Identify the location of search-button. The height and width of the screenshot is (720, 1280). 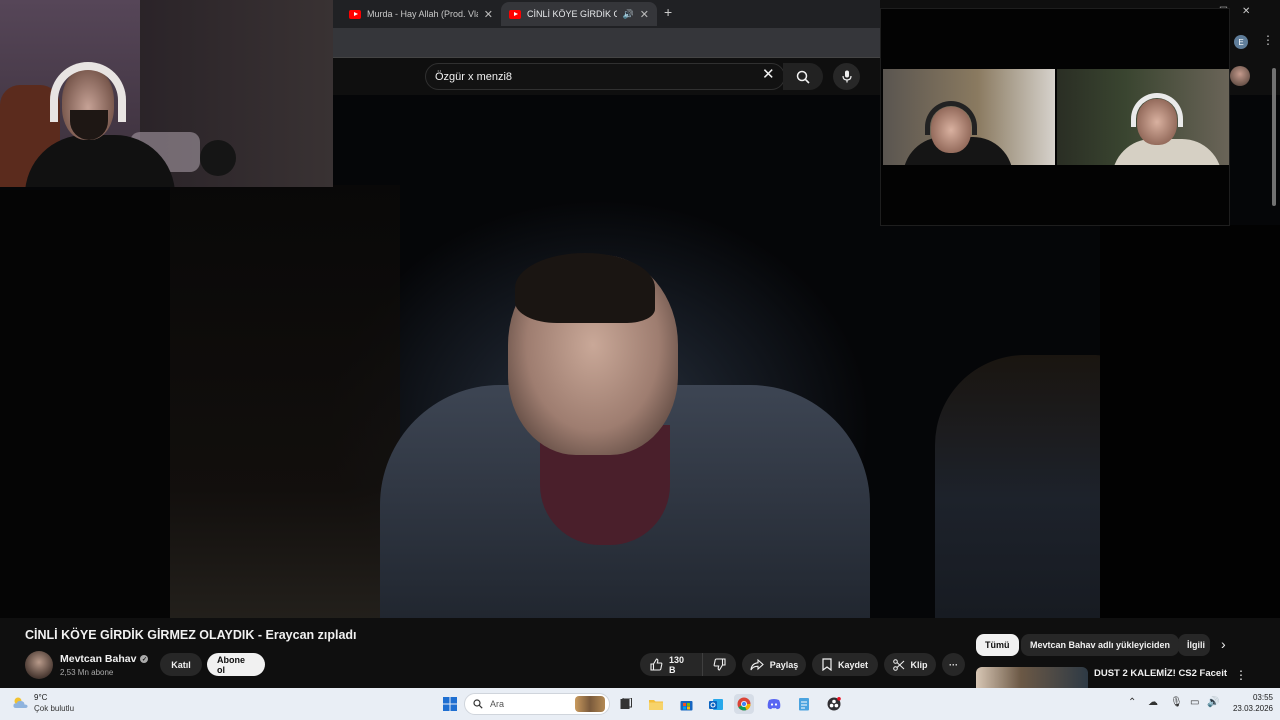
(803, 76).